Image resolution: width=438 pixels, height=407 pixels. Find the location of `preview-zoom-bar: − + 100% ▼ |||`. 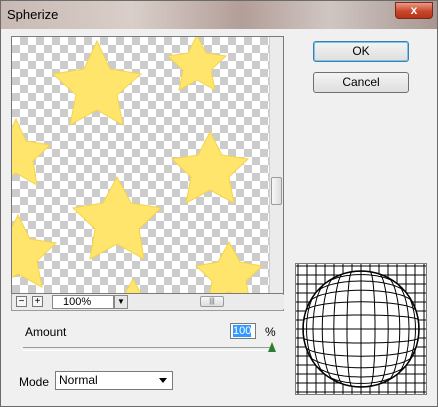

preview-zoom-bar: − + 100% ▼ ||| is located at coordinates (147, 302).